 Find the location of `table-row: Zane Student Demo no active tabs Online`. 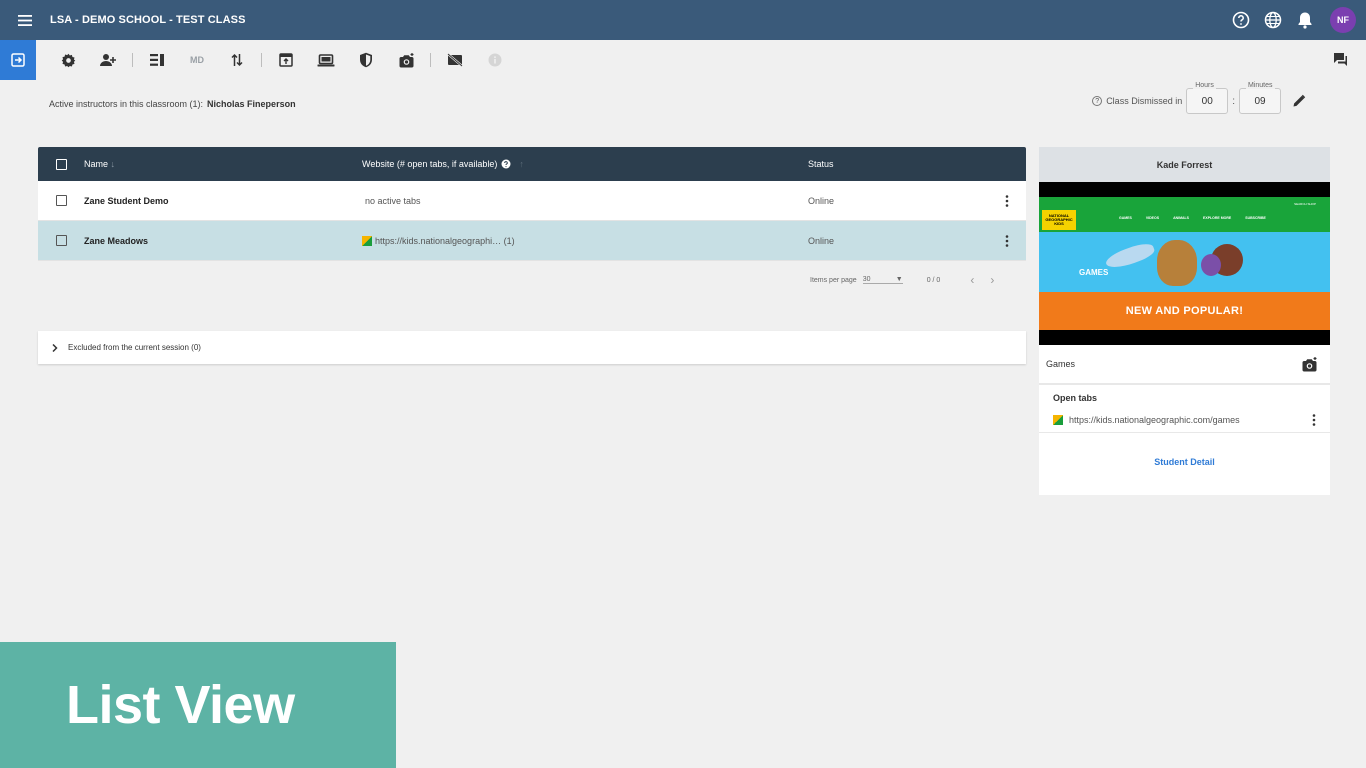

table-row: Zane Student Demo no active tabs Online is located at coordinates (532, 201).